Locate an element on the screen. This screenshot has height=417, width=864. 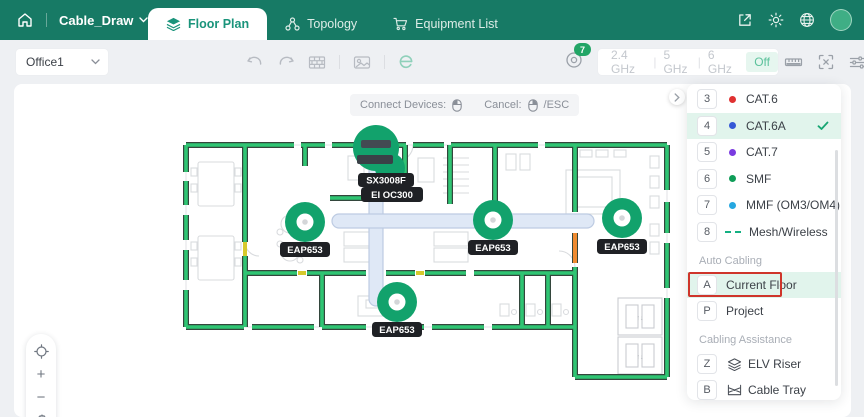
project-name: Cable_Draw is located at coordinates (96, 20).